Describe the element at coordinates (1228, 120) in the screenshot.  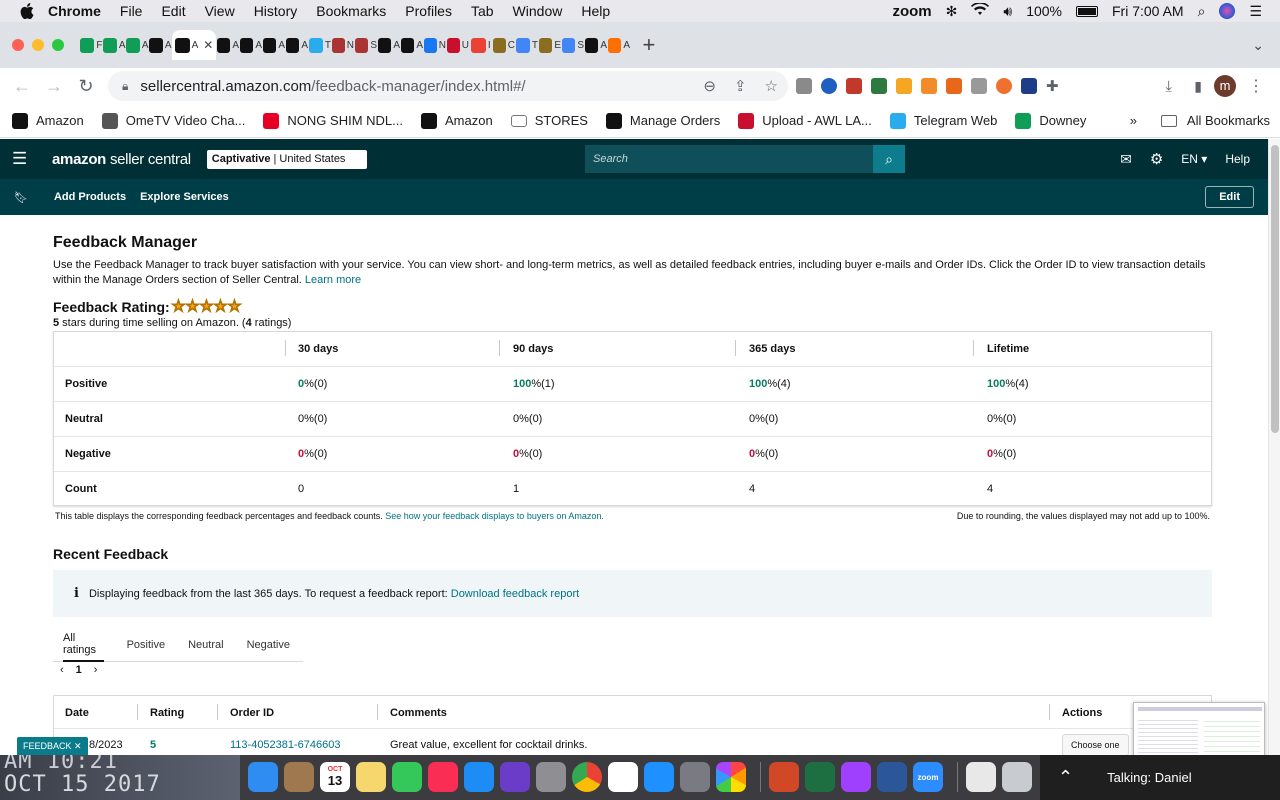
I see `all-bookmarks-link: All Bookmarks` at that location.